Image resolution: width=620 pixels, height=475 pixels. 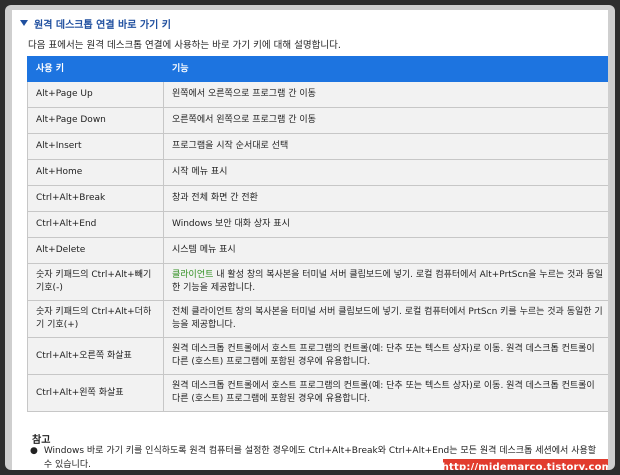 I want to click on key-cell: Alt+Delete, so click(x=95, y=250).